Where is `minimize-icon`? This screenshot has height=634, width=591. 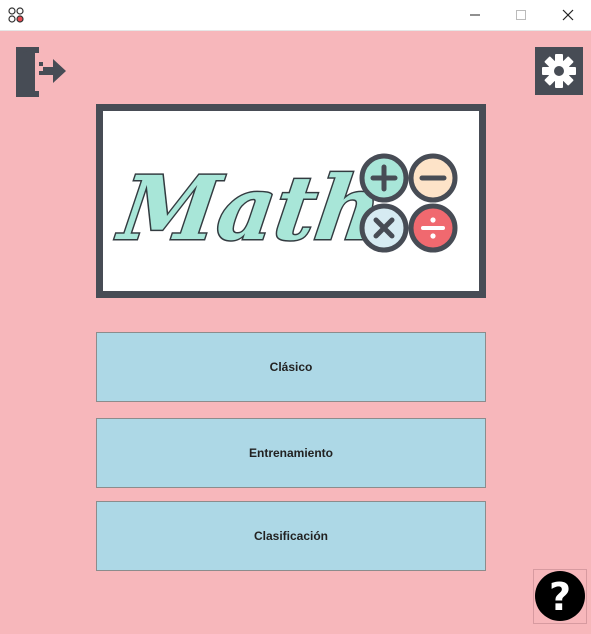
minimize-icon is located at coordinates (475, 15).